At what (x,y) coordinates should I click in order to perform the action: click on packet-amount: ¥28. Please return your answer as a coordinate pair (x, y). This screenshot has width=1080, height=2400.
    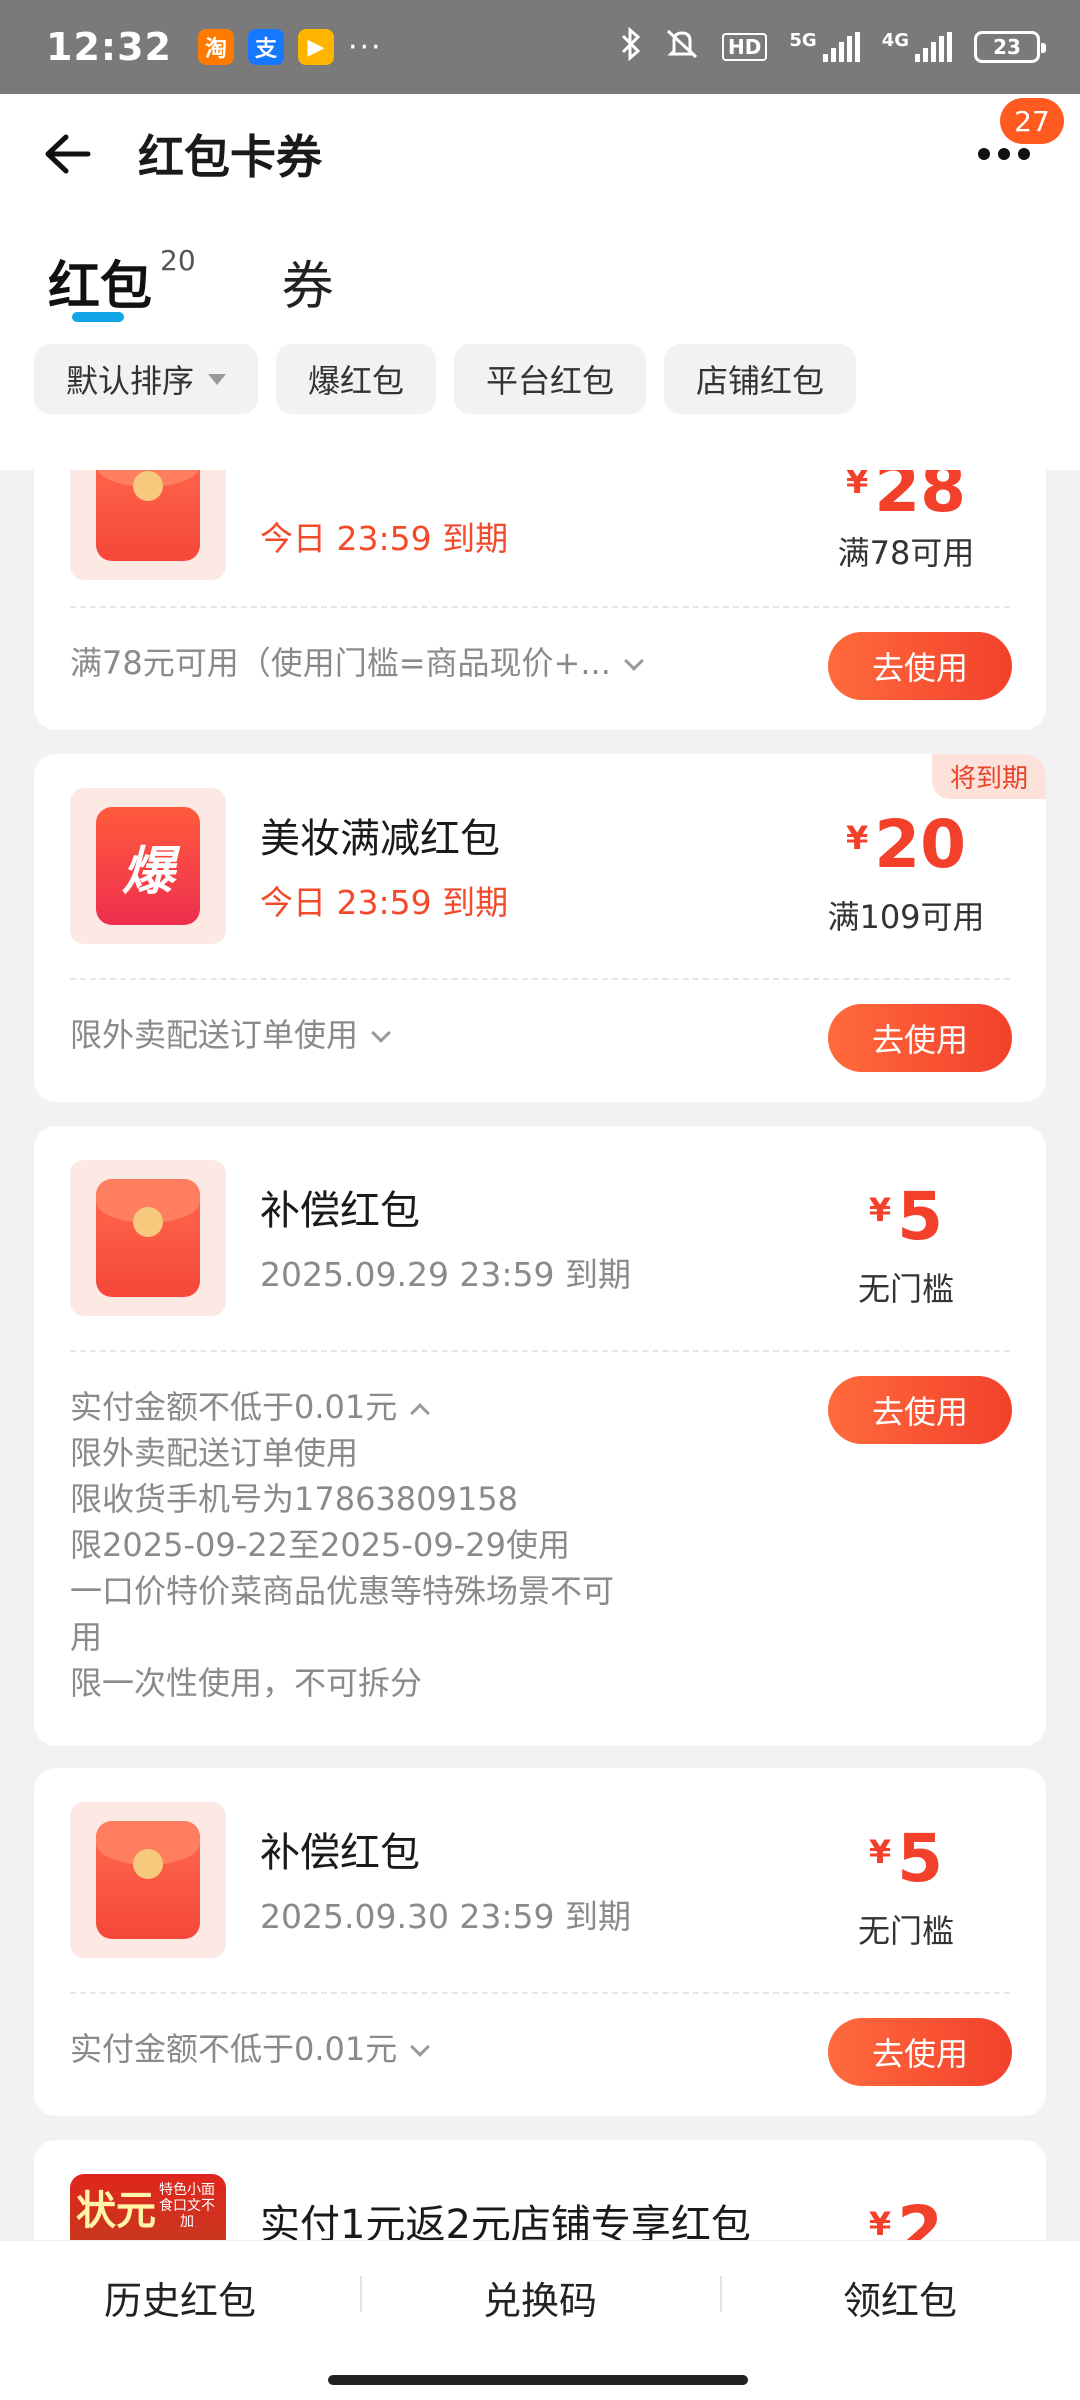
    Looking at the image, I should click on (906, 498).